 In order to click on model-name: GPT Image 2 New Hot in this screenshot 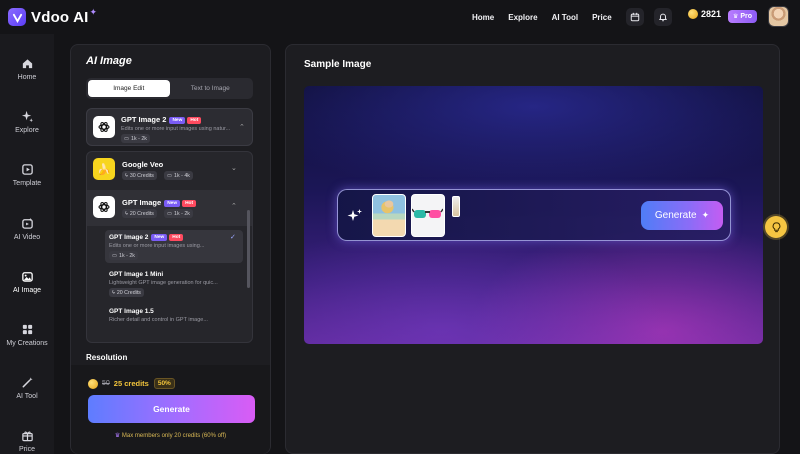, I will do `click(161, 119)`.